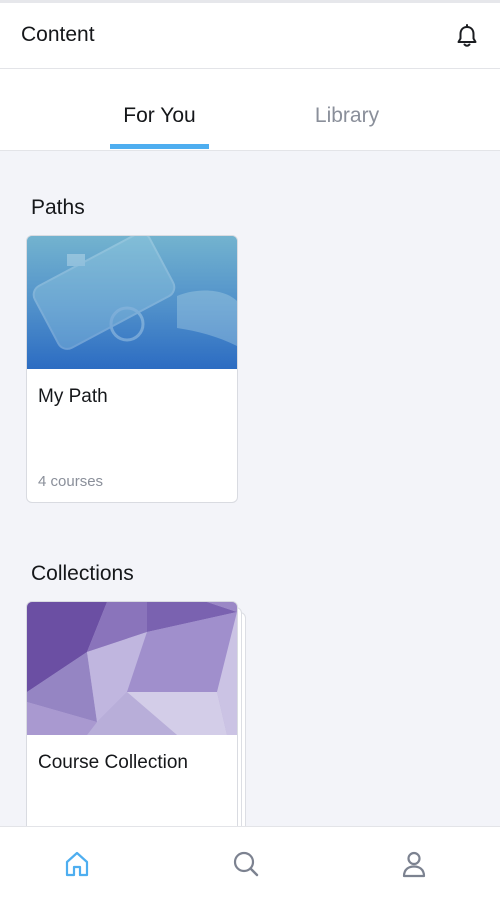  I want to click on tab-library: Library, so click(347, 116).